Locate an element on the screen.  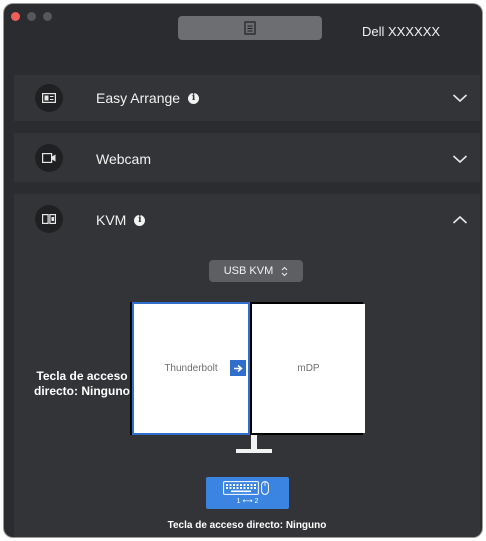
input-panel-mdp: mDP is located at coordinates (308, 368).